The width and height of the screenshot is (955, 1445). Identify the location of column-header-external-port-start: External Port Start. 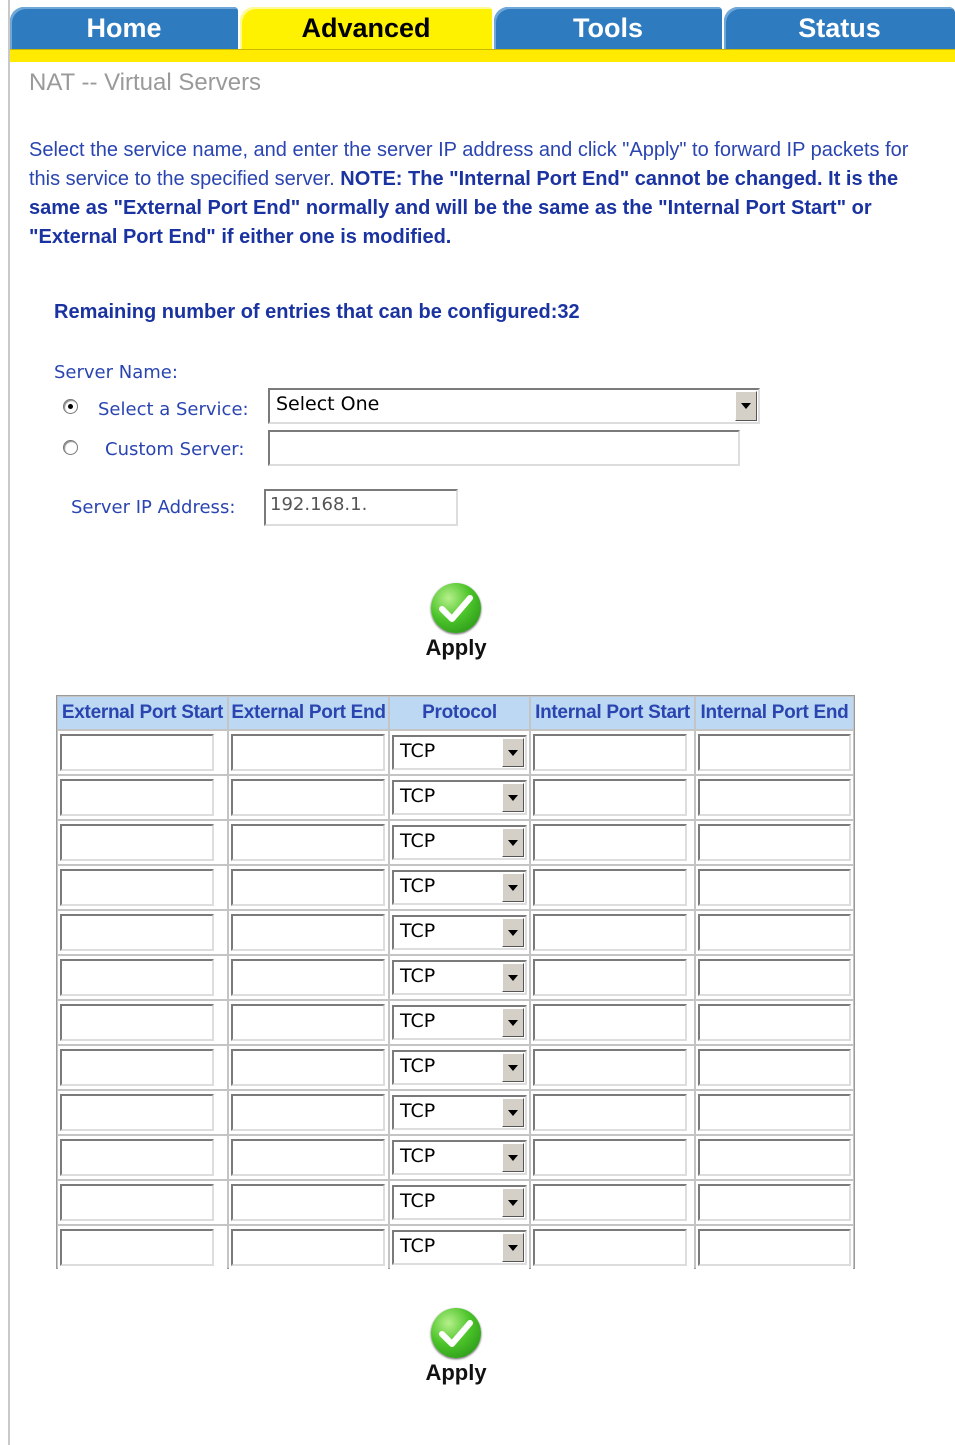
(142, 713).